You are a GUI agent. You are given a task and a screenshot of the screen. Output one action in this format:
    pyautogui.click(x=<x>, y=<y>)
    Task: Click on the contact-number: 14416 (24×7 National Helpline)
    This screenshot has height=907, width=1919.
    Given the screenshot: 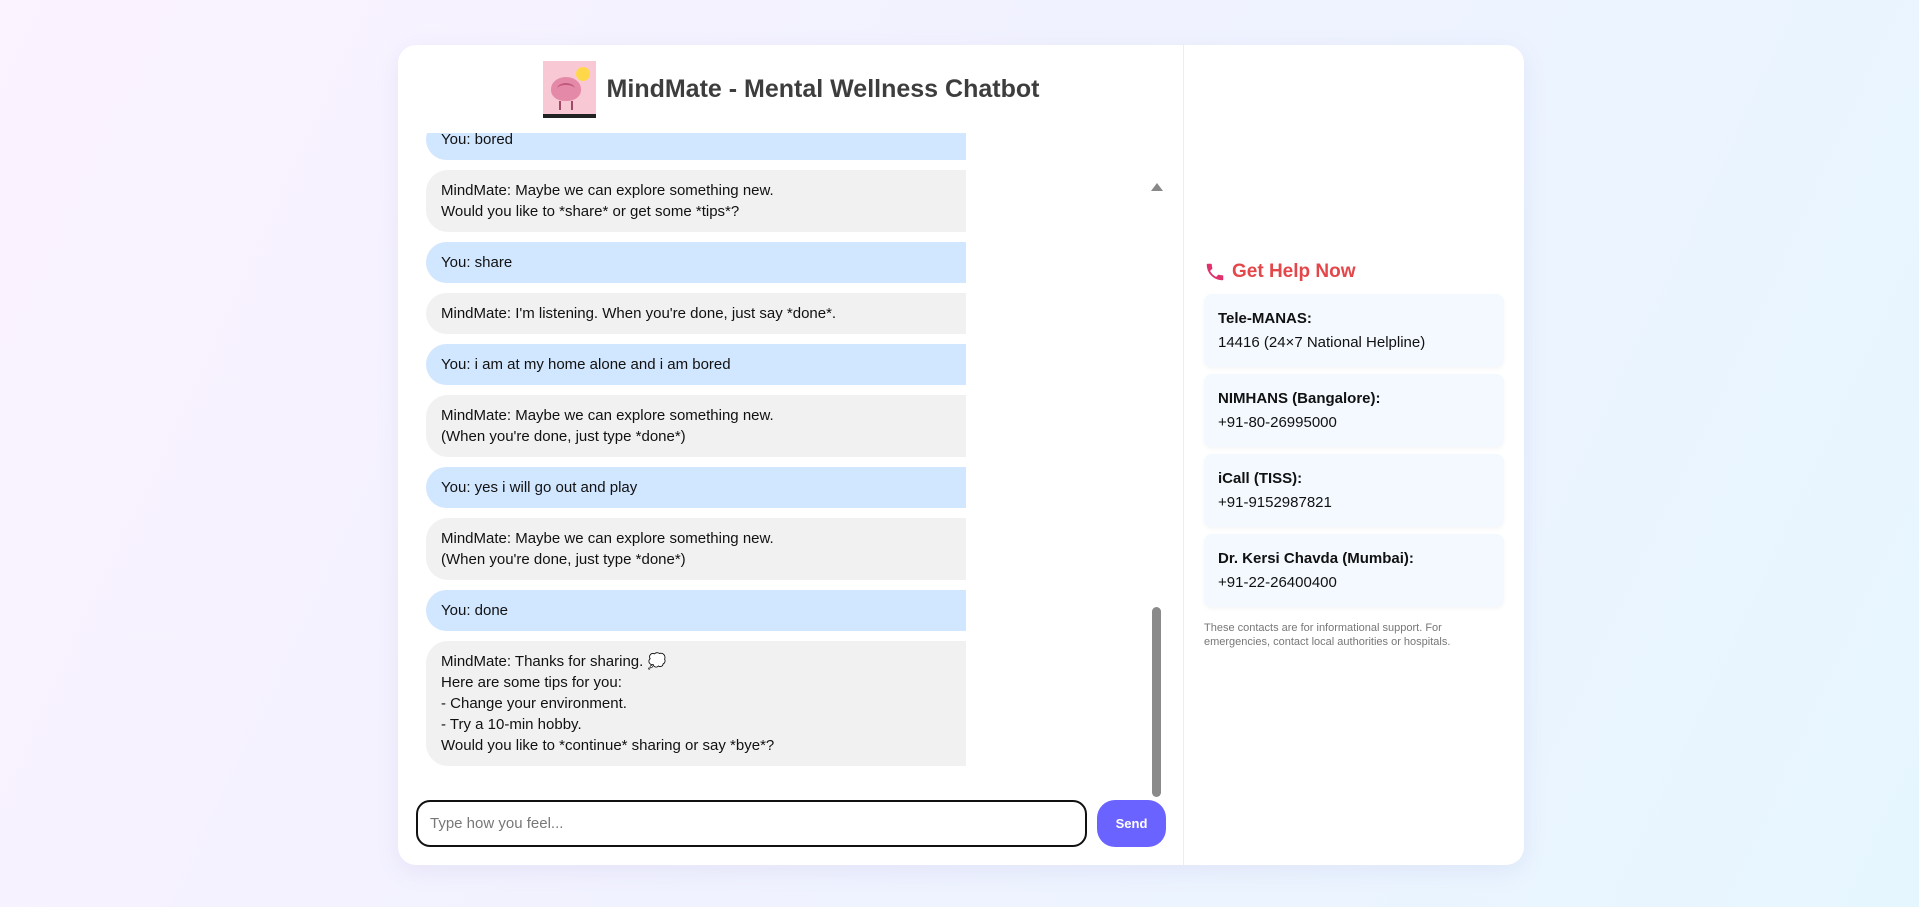 What is the action you would take?
    pyautogui.click(x=1354, y=343)
    